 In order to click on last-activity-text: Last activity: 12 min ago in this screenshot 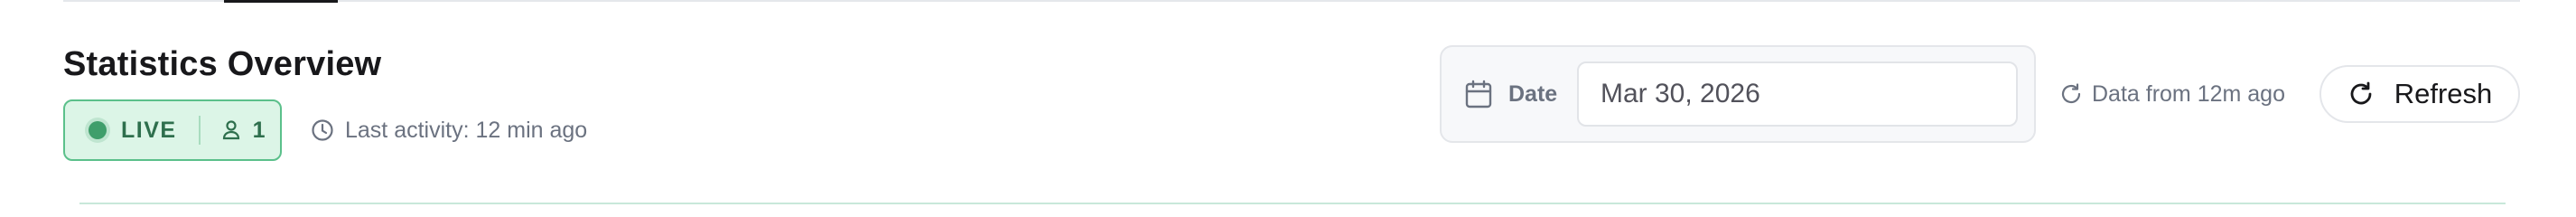, I will do `click(466, 130)`.